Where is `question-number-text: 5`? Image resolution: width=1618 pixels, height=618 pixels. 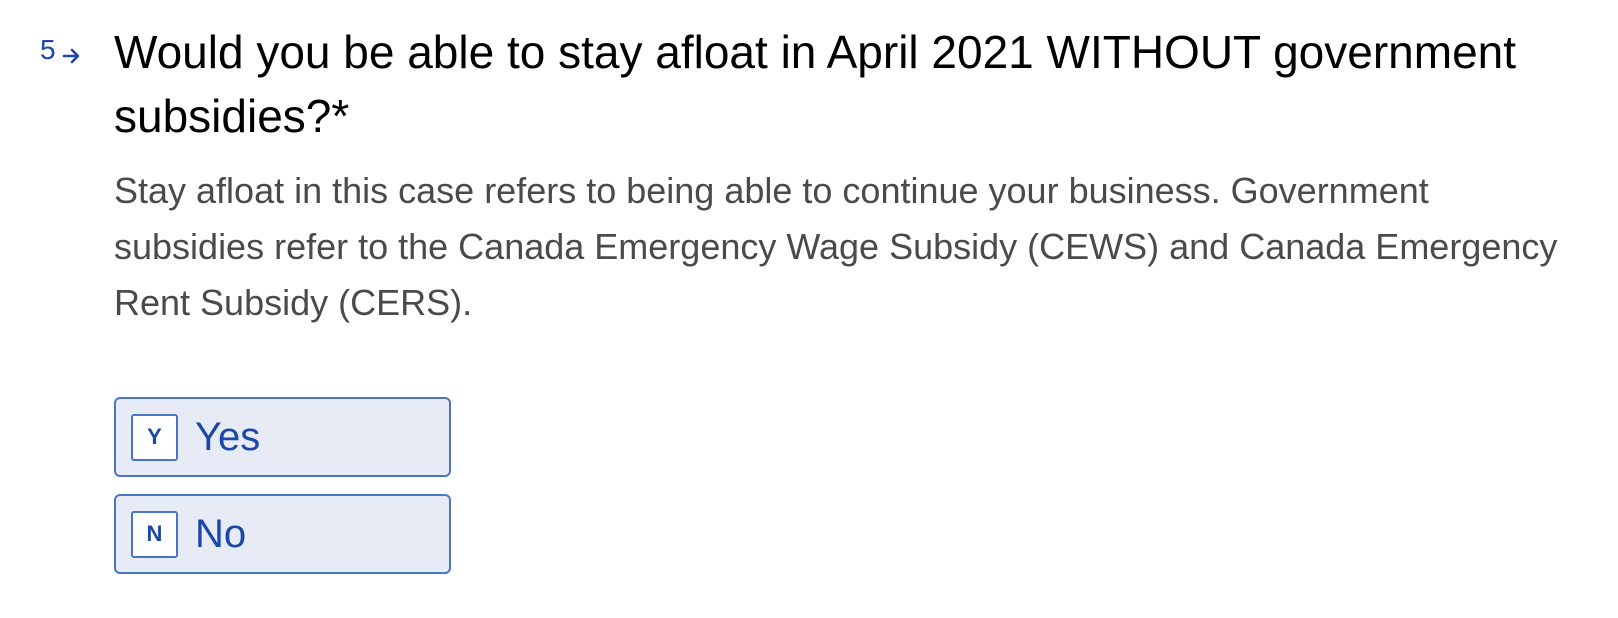
question-number-text: 5 is located at coordinates (48, 49).